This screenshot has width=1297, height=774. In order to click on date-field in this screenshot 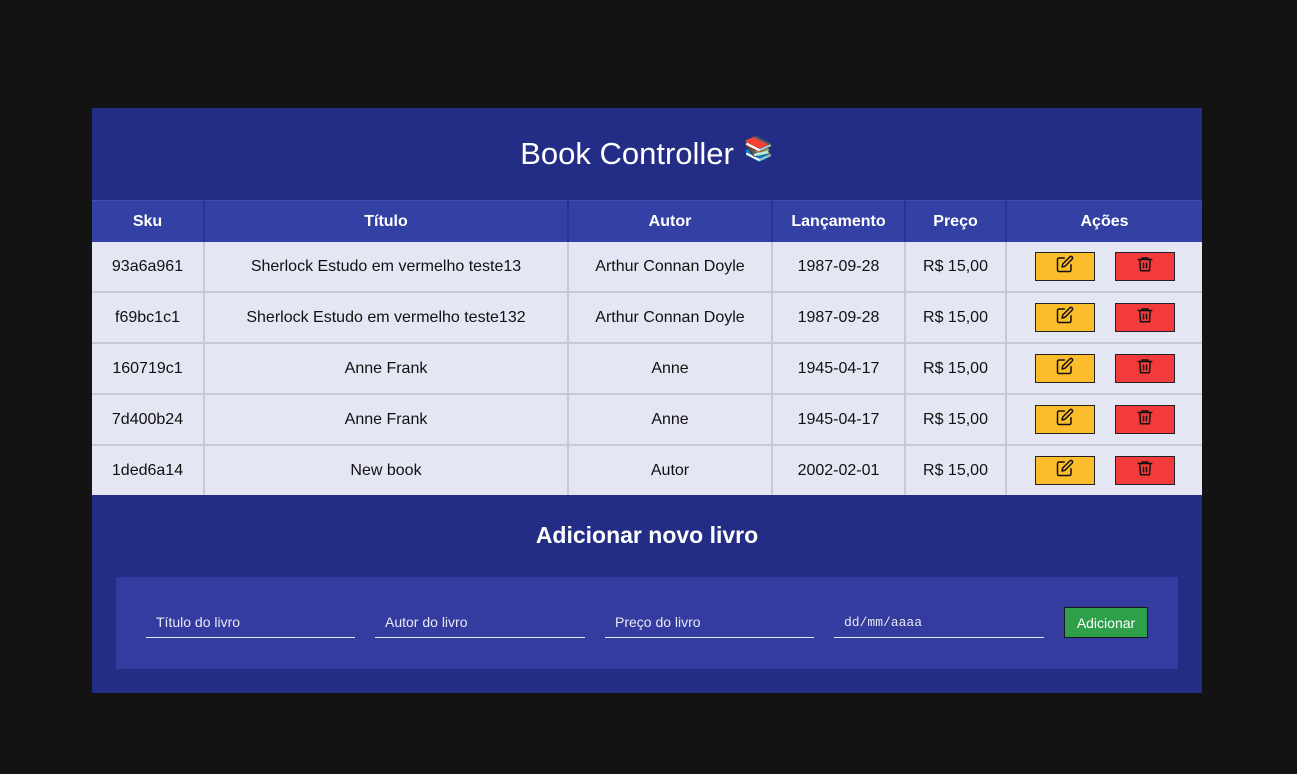, I will do `click(939, 622)`.